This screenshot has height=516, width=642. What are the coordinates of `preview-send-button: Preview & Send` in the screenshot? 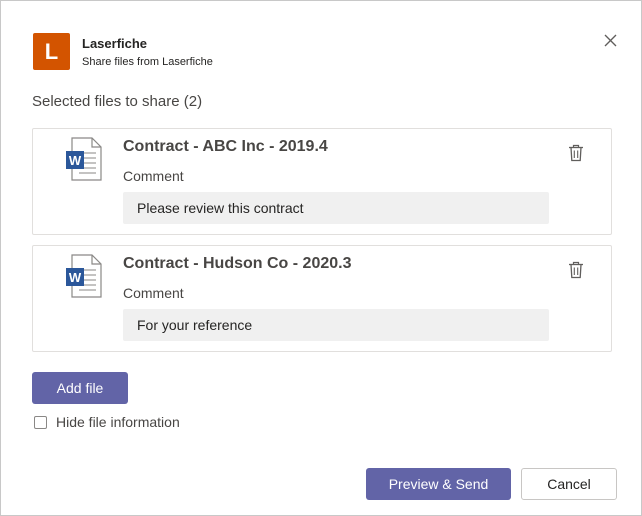 It's located at (438, 484).